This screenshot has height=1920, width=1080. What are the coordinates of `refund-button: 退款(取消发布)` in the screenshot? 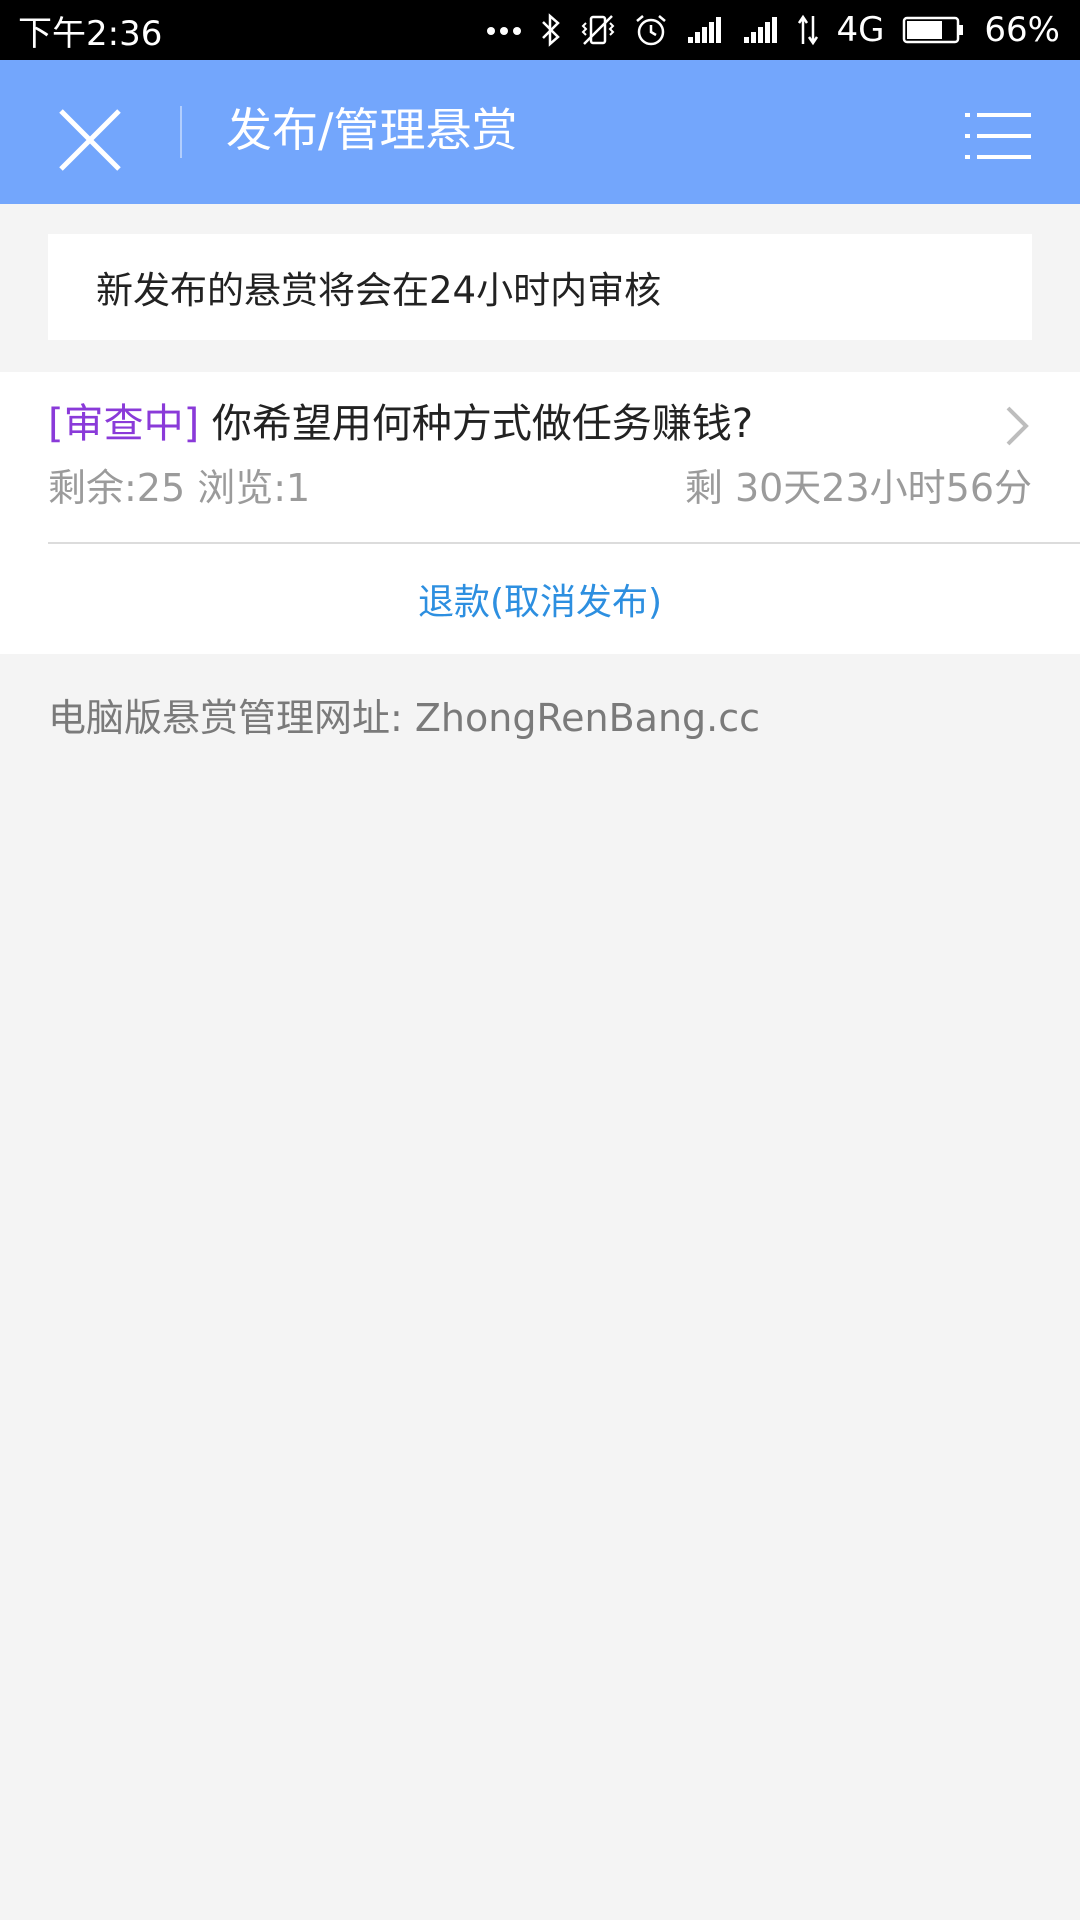 It's located at (540, 599).